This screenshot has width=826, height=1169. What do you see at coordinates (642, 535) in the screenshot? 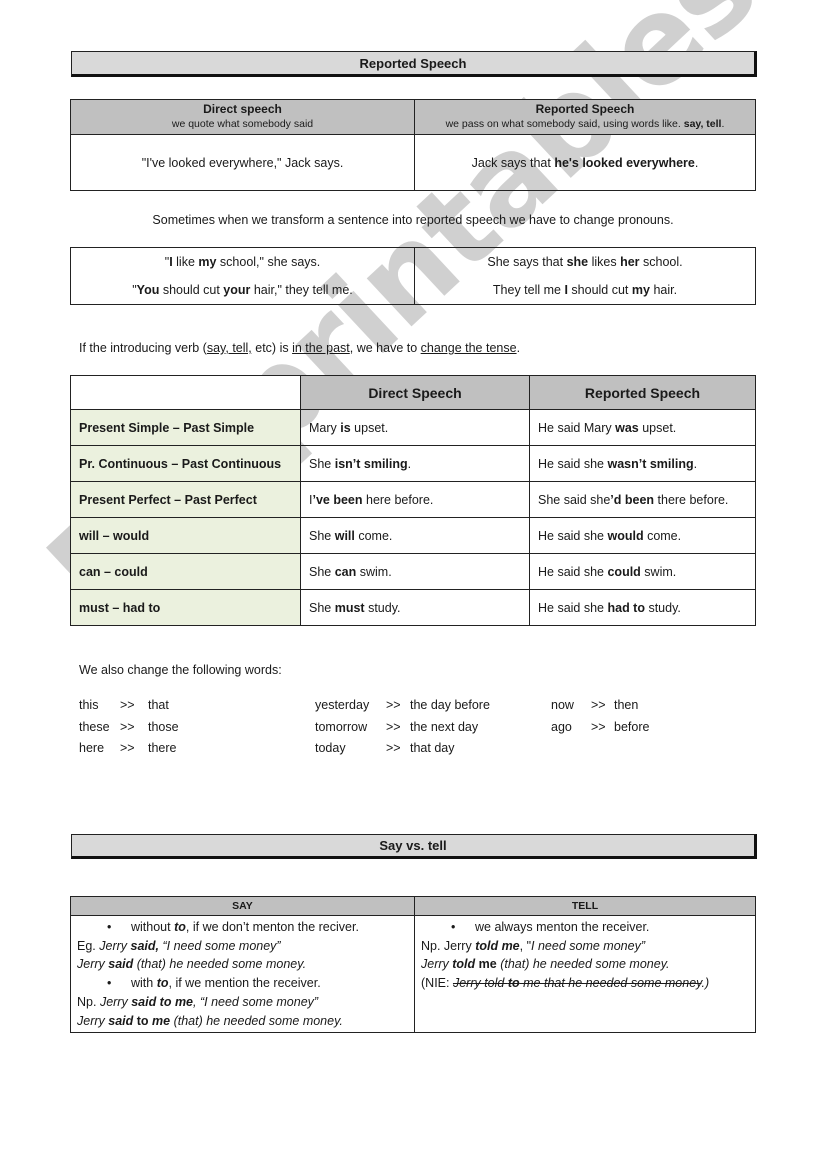
I see `reported-example-cell: He said she would come.` at bounding box center [642, 535].